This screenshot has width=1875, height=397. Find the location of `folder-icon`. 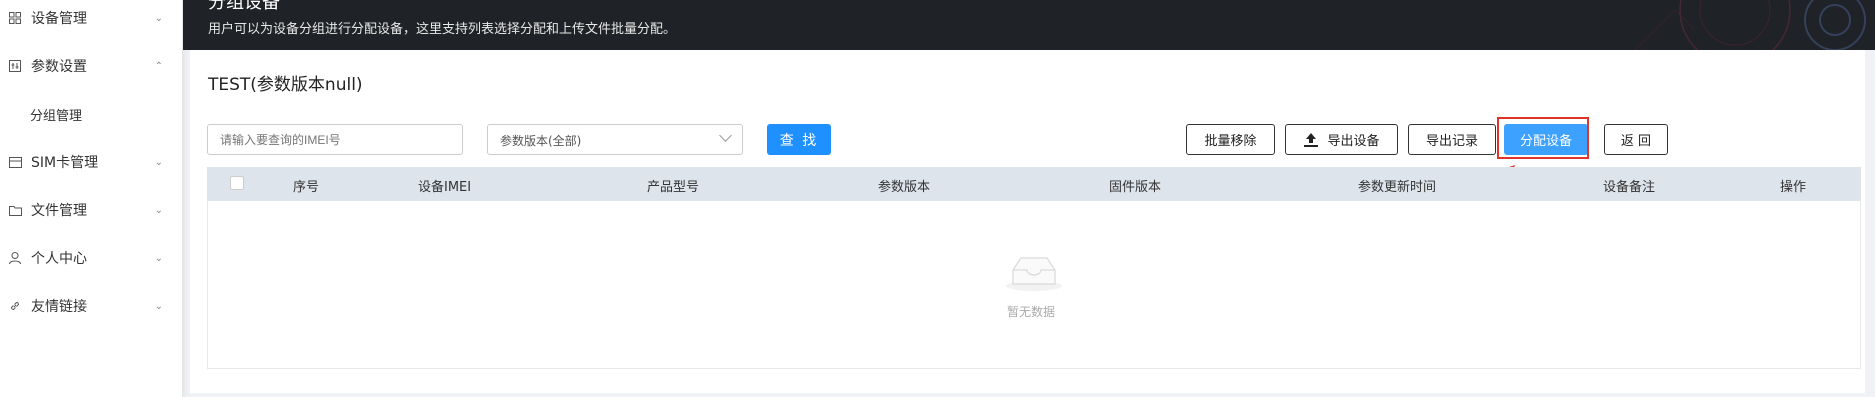

folder-icon is located at coordinates (15, 210).